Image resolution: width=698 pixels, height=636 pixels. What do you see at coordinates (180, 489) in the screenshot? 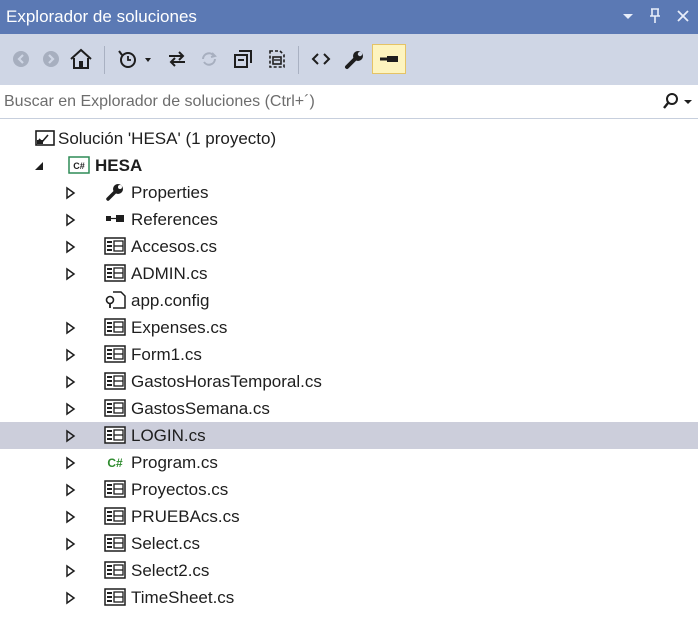
I see `tree-item-label: Proyectos.cs` at bounding box center [180, 489].